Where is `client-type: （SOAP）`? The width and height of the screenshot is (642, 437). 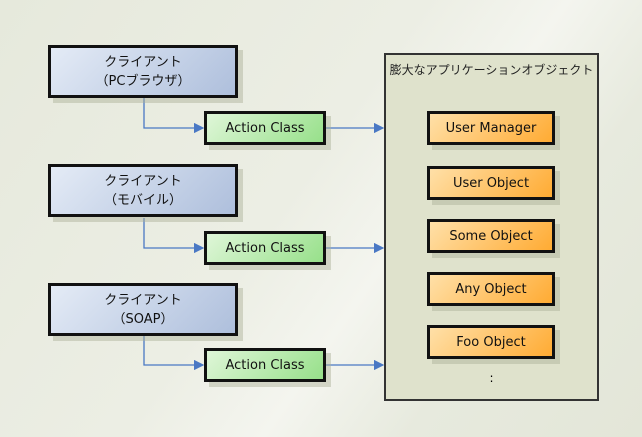
client-type: （SOAP） is located at coordinates (143, 319).